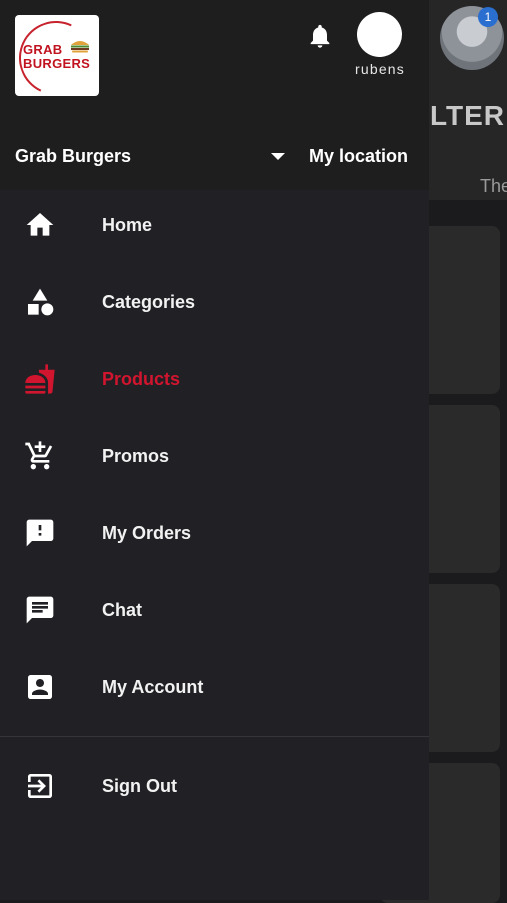  I want to click on notification-badge: 1, so click(488, 17).